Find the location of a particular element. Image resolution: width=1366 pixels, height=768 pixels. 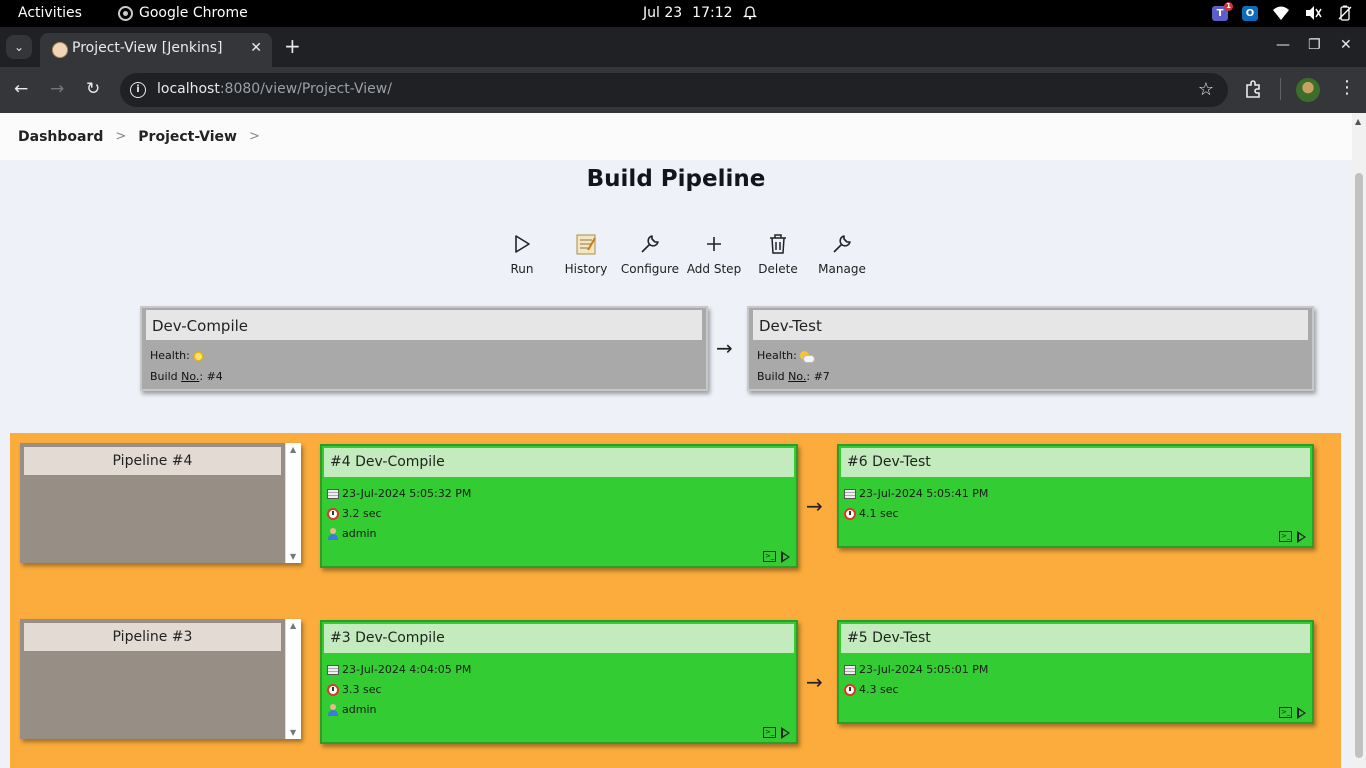

kebab-menu-icon: ⋮ is located at coordinates (1347, 87).